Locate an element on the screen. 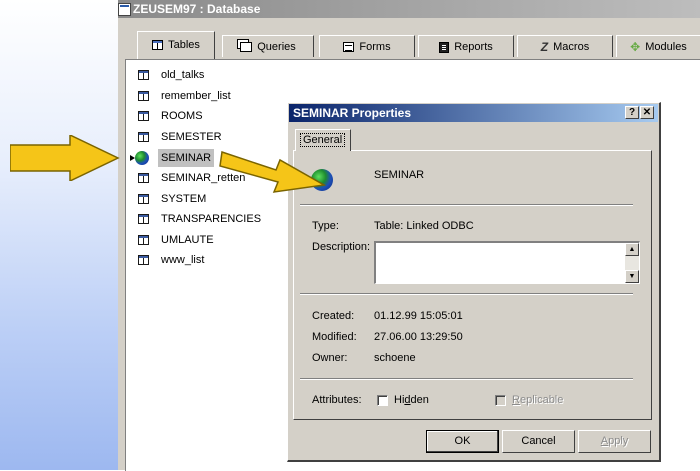  object-name: SEMINAR is located at coordinates (399, 175).